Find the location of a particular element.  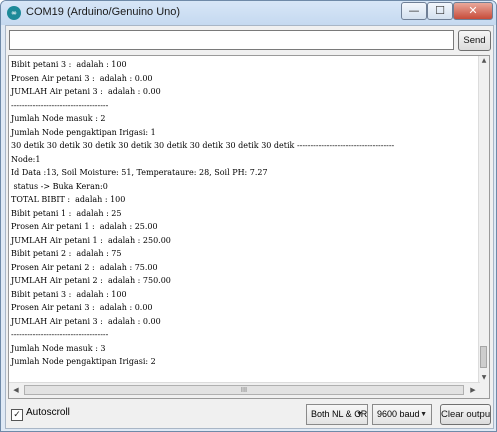

scroll-up-arrow-icon: ▲ is located at coordinates (484, 61).